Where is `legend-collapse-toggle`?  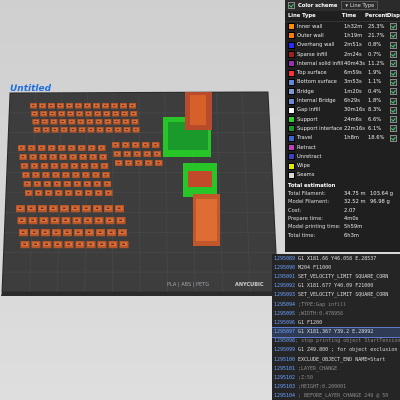 legend-collapse-toggle is located at coordinates (291, 5).